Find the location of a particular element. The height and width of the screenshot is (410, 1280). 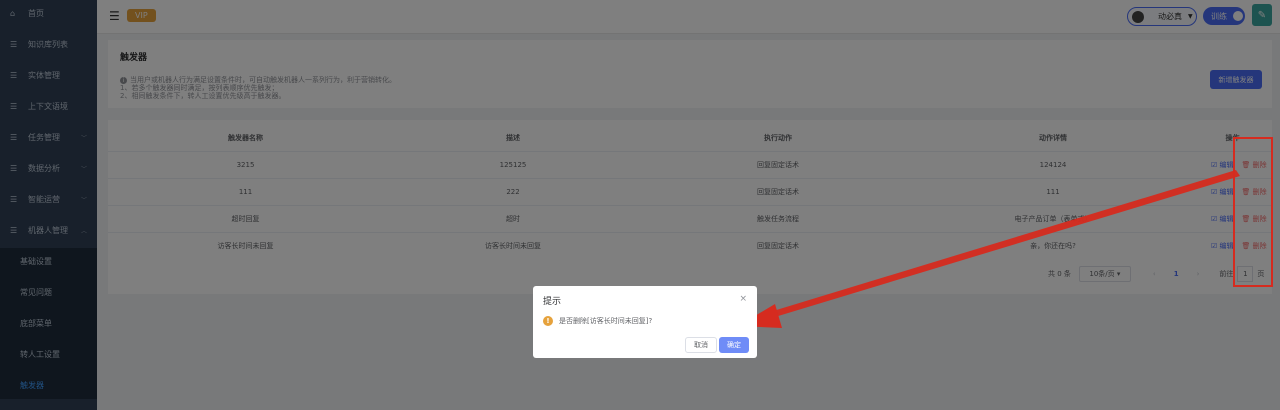

dialog-message: 是否删除[访客长时间未回复]? is located at coordinates (606, 321).